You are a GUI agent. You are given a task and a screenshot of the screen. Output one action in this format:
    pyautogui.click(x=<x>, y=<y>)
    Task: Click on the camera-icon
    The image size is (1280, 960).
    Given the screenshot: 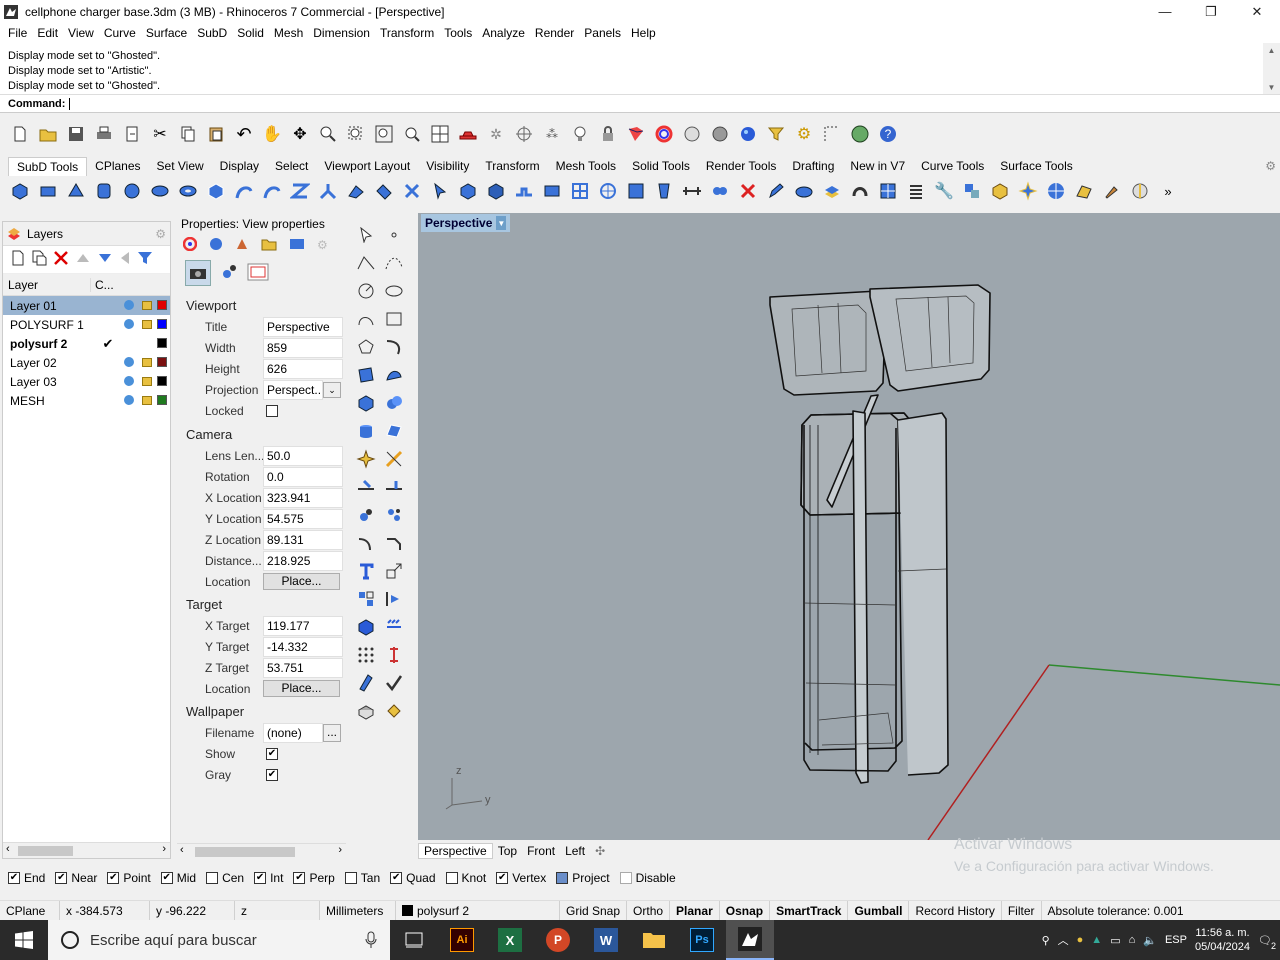 What is the action you would take?
    pyautogui.click(x=198, y=273)
    